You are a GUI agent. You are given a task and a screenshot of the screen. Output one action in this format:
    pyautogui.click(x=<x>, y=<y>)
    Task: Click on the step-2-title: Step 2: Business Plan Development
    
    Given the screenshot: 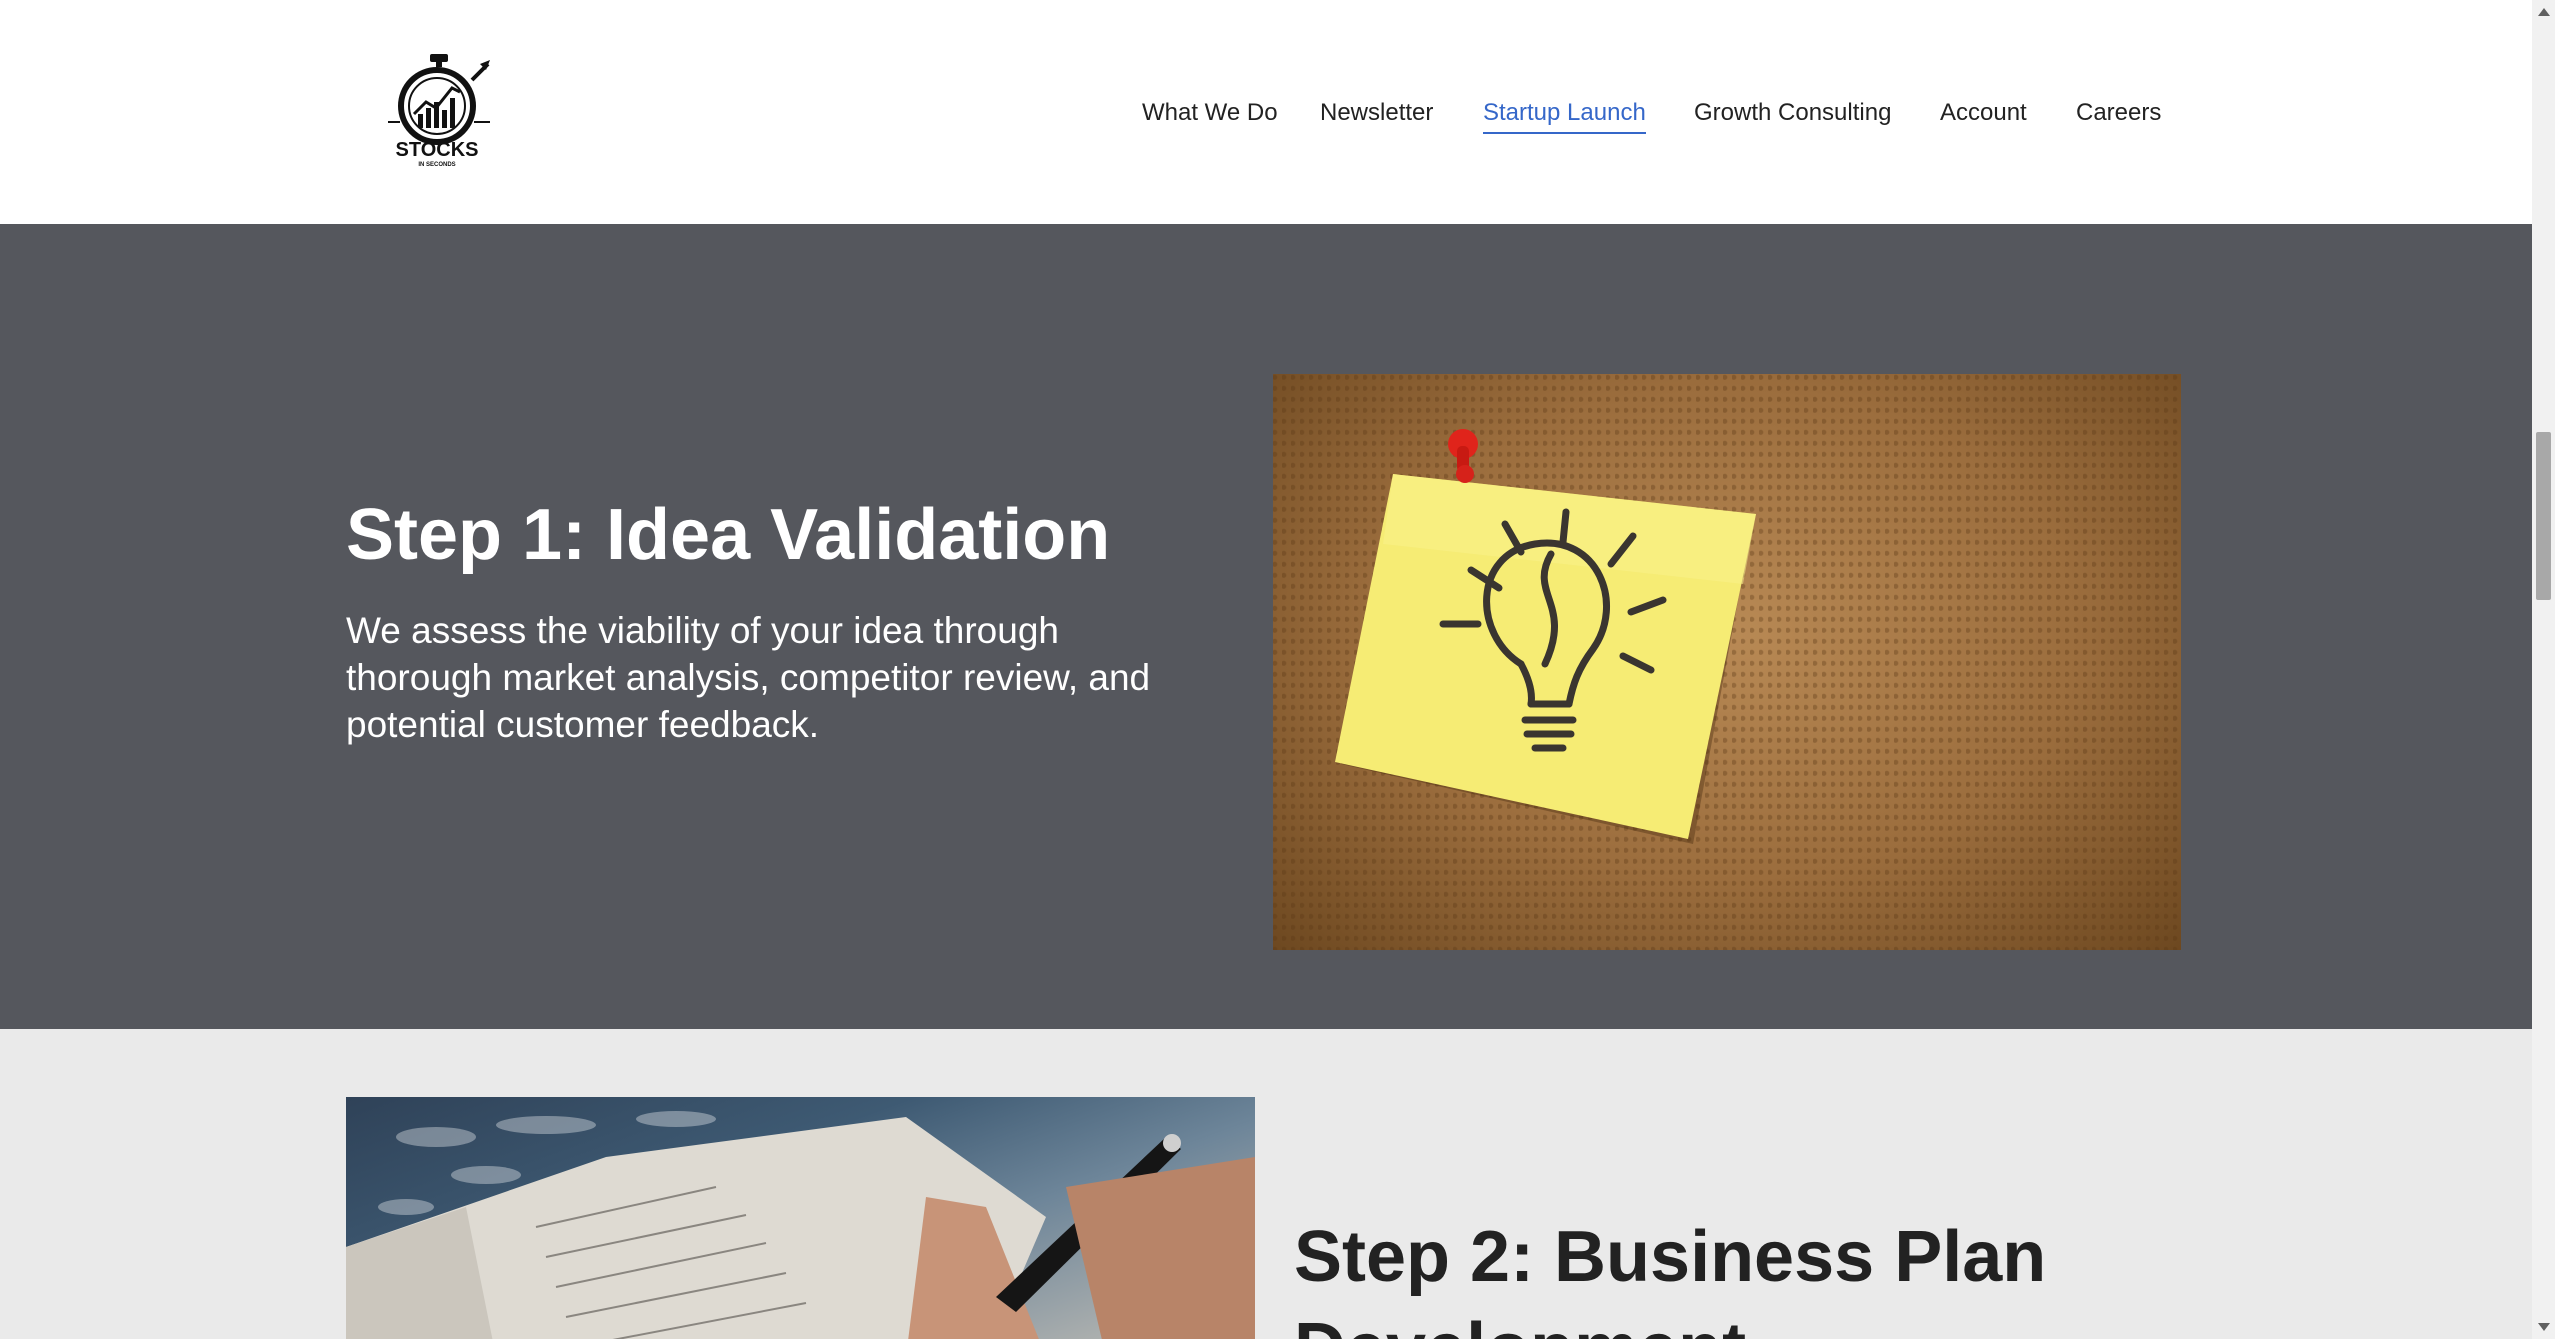 What is the action you would take?
    pyautogui.click(x=1670, y=1278)
    